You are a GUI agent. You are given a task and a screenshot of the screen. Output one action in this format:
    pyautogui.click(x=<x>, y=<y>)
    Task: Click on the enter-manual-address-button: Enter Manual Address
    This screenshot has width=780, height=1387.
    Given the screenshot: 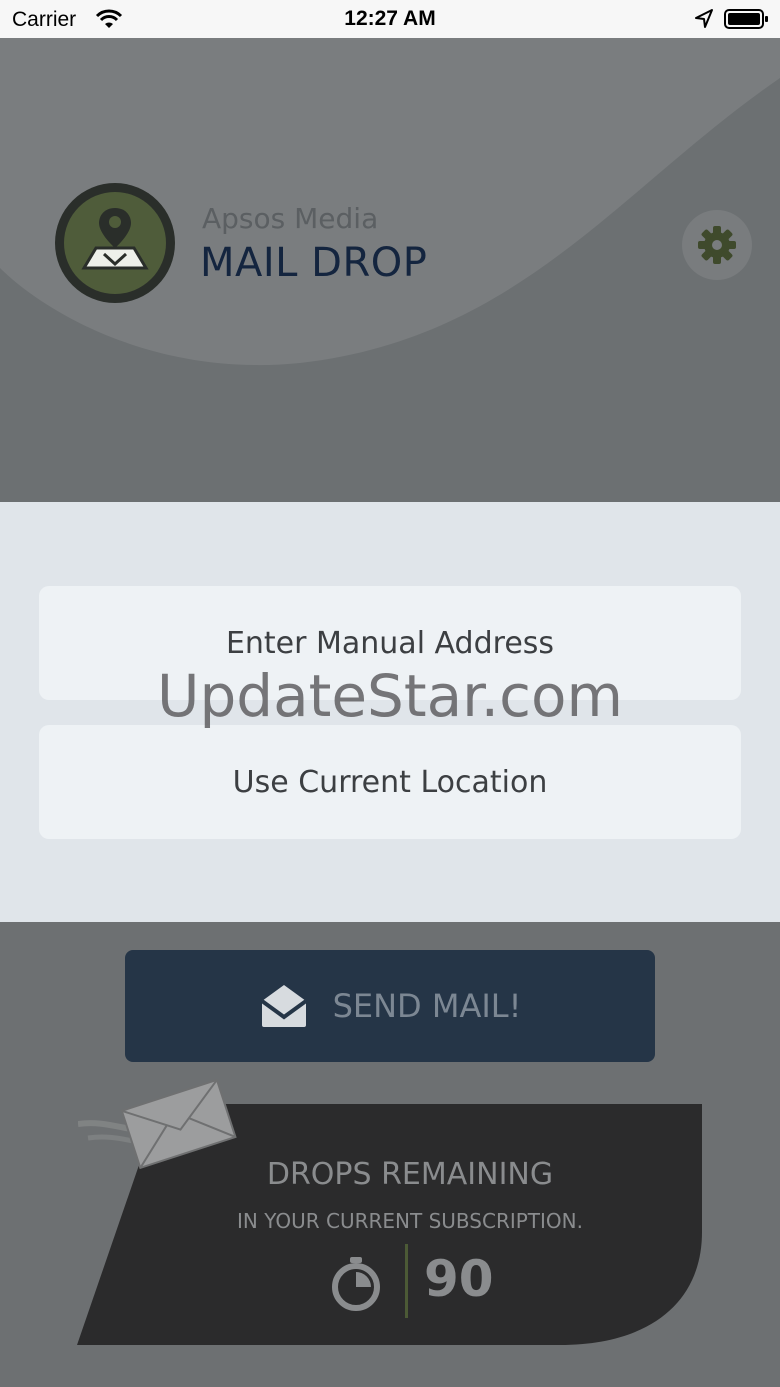 What is the action you would take?
    pyautogui.click(x=390, y=643)
    